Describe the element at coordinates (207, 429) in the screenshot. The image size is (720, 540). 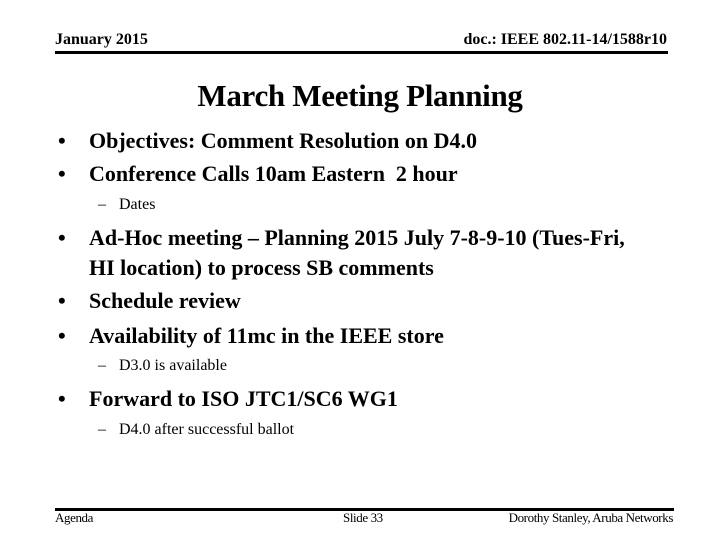
I see `sub-item-text: D4.0 after successful ballot` at that location.